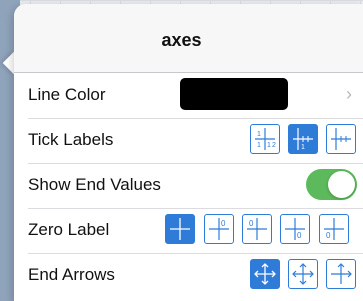 The height and width of the screenshot is (301, 363). I want to click on toggle-knob, so click(341, 184).